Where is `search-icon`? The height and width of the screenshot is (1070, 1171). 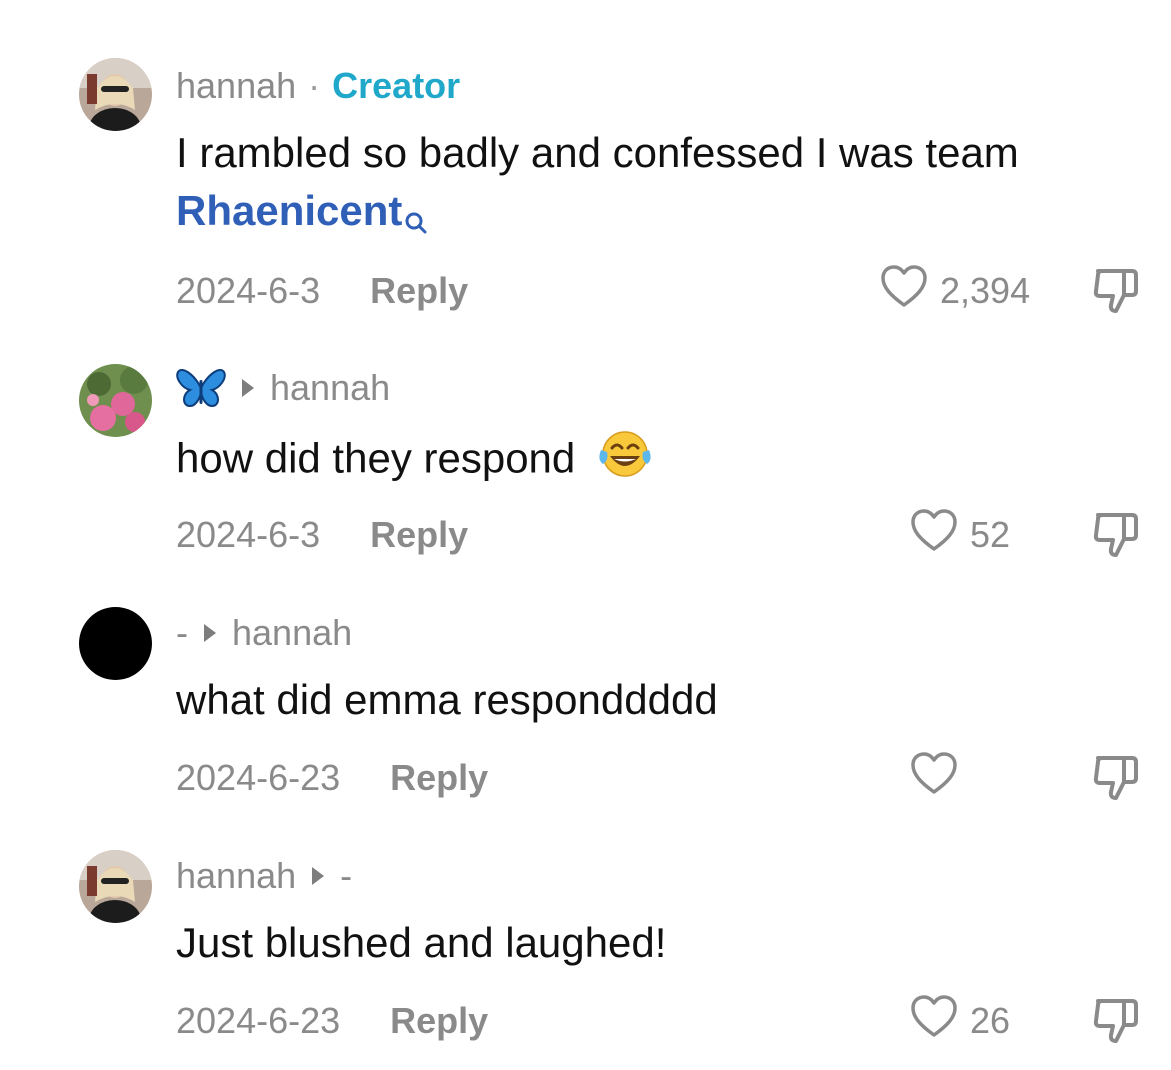
search-icon is located at coordinates (416, 221).